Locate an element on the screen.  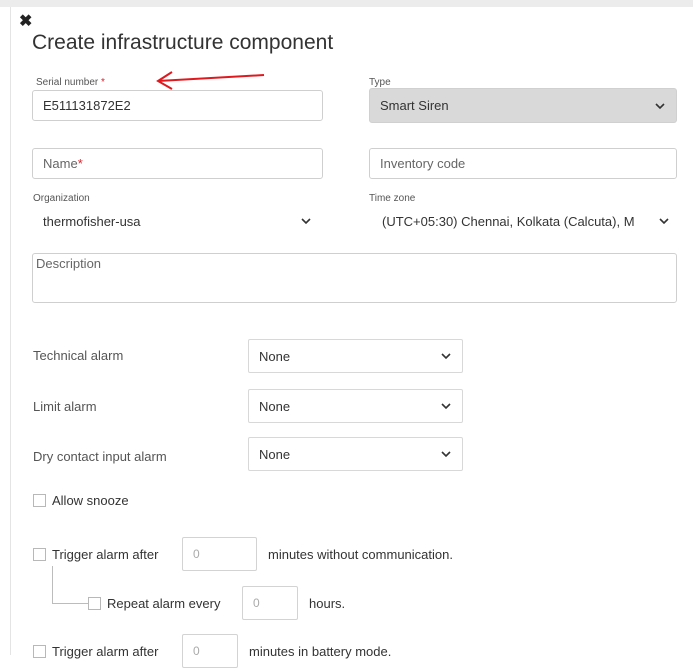
limit-alarm-value: None is located at coordinates (275, 406).